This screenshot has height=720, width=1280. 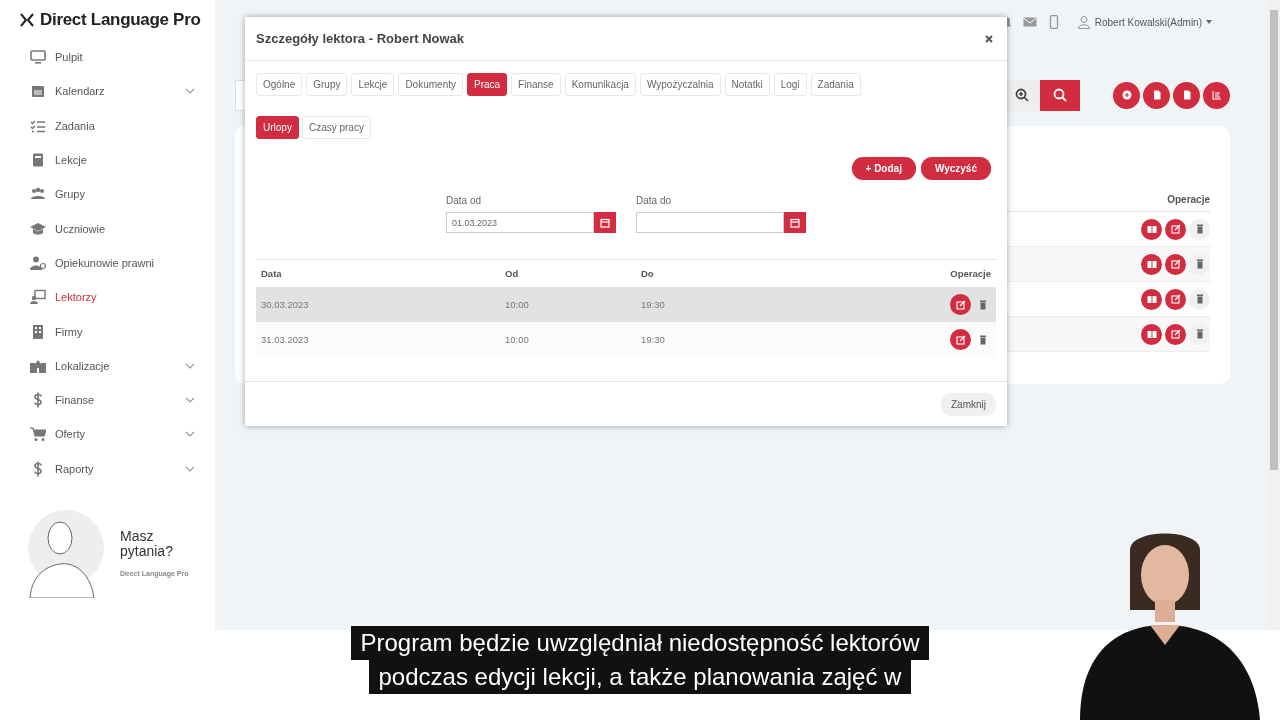 What do you see at coordinates (790, 84) in the screenshot?
I see `tab: Logi` at bounding box center [790, 84].